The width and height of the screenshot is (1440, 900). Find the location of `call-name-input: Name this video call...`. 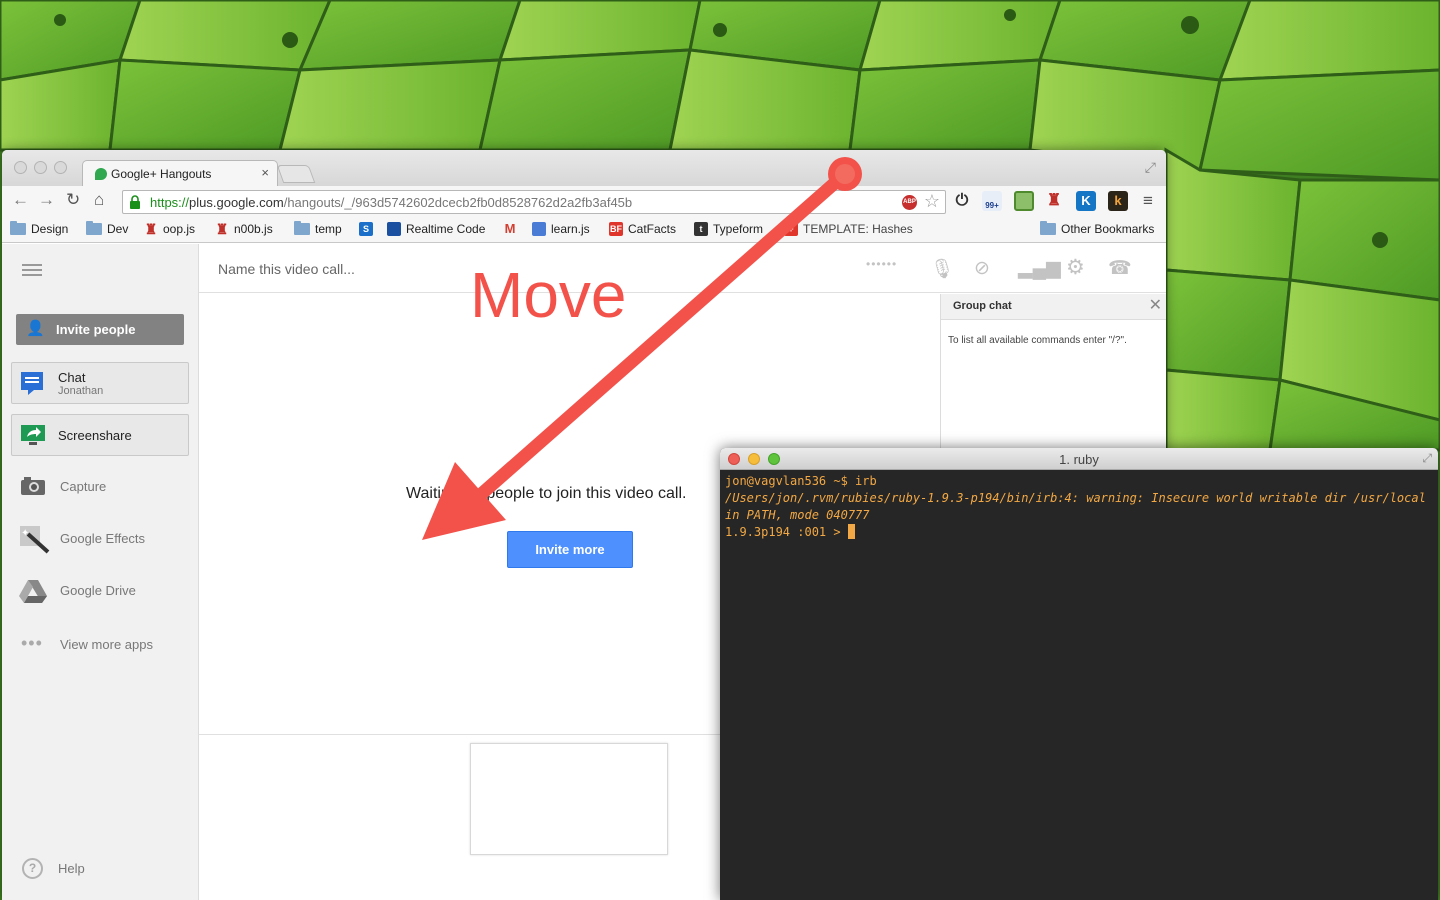

call-name-input: Name this video call... is located at coordinates (286, 269).